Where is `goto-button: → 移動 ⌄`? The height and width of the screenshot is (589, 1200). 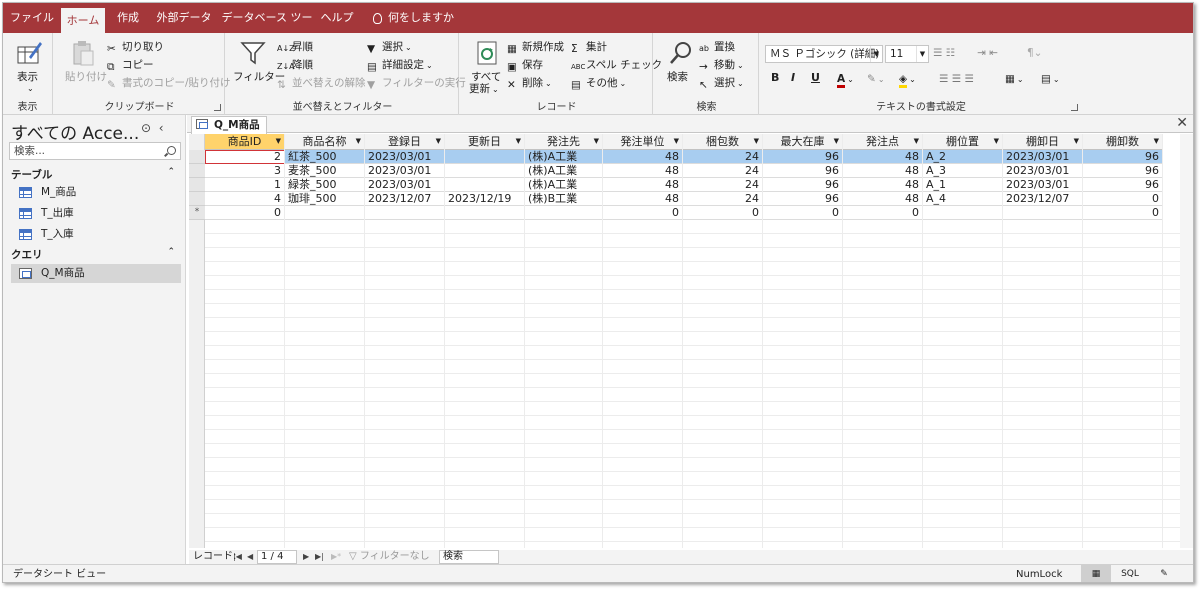 goto-button: → 移動 ⌄ is located at coordinates (721, 65).